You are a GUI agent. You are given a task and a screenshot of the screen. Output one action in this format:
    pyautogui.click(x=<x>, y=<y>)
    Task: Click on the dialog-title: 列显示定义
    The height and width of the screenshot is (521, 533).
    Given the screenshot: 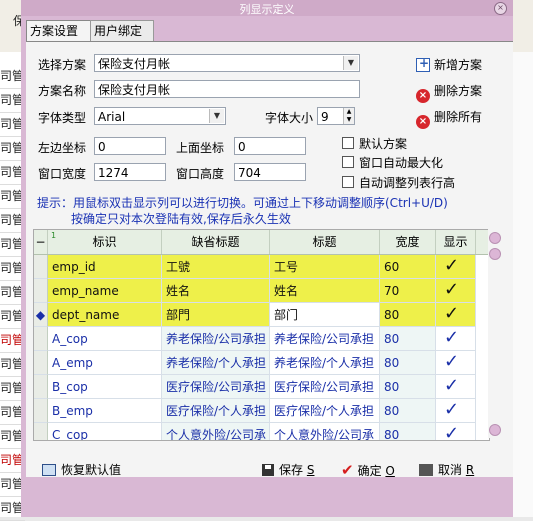 What is the action you would take?
    pyautogui.click(x=267, y=9)
    